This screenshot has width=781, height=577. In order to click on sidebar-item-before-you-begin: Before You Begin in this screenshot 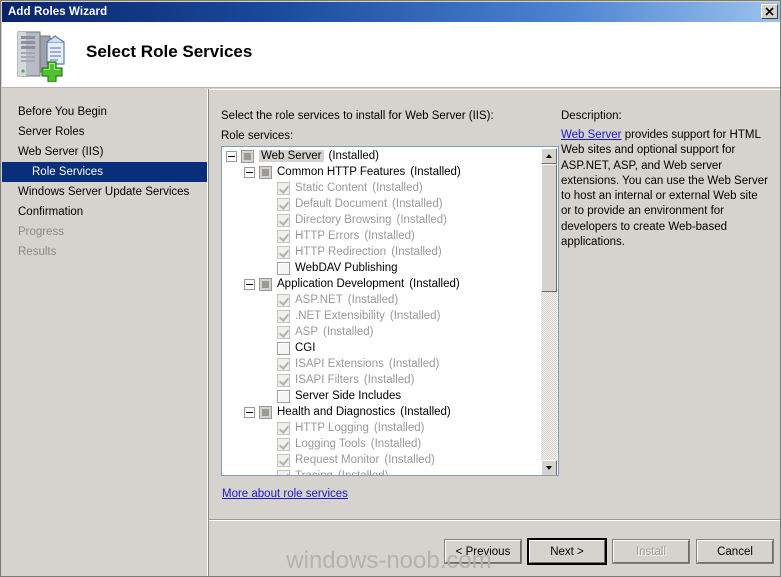, I will do `click(104, 112)`.